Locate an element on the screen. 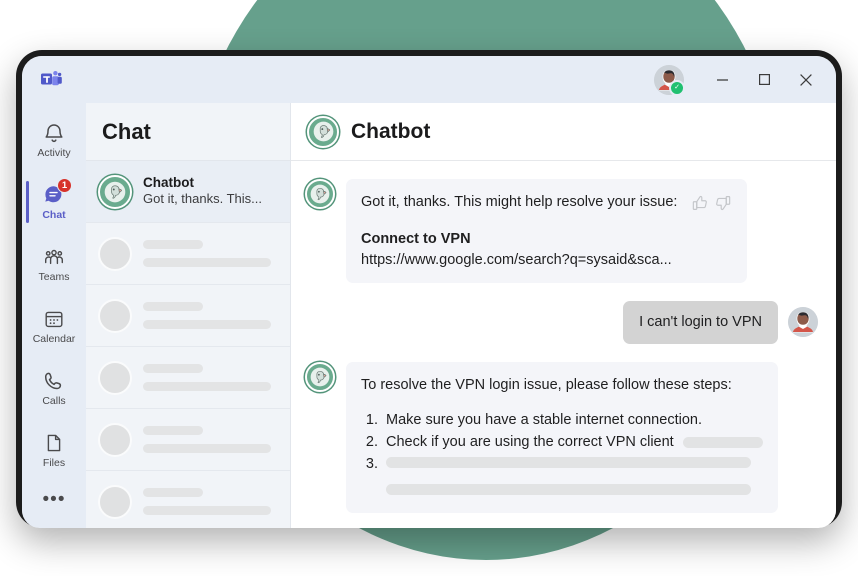 This screenshot has width=858, height=576. thumbs-down-icon is located at coordinates (723, 205).